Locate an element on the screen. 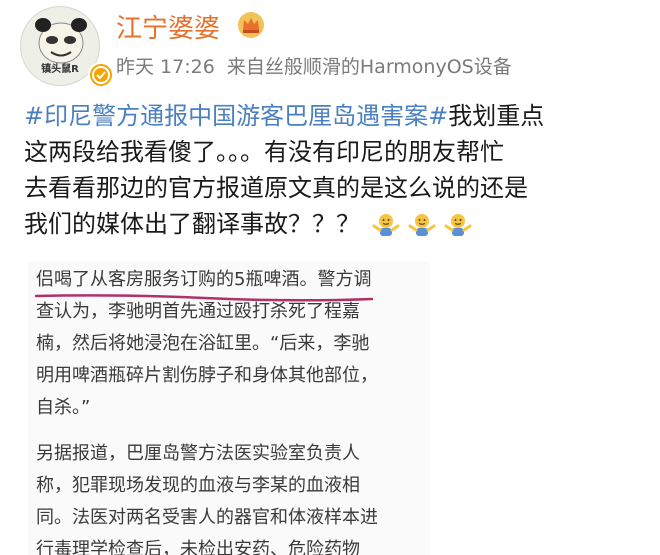  emoji-row is located at coordinates (422, 225).